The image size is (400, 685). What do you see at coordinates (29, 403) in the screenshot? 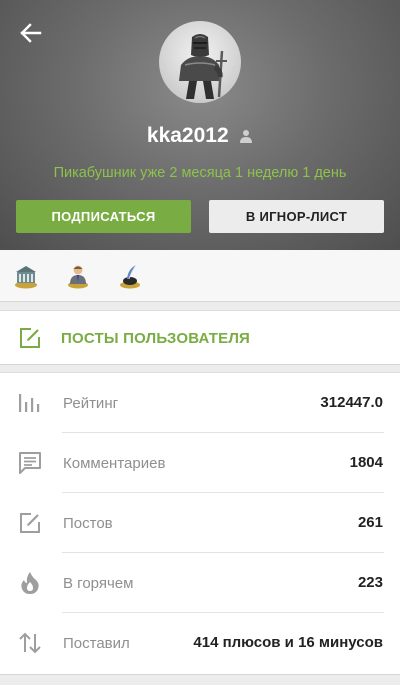
I see `bar-chart-icon` at bounding box center [29, 403].